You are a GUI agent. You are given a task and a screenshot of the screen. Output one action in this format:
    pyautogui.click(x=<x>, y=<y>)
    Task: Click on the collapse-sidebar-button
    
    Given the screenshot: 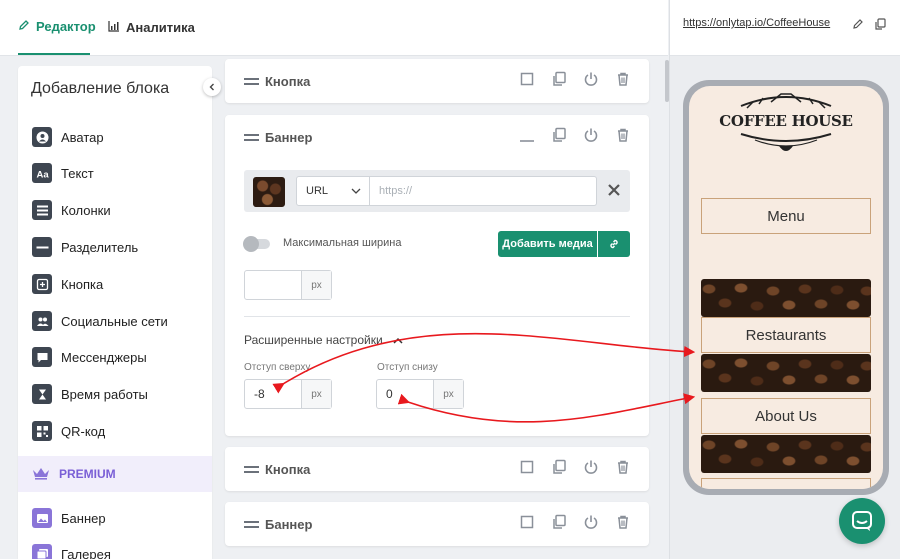 What is the action you would take?
    pyautogui.click(x=212, y=87)
    